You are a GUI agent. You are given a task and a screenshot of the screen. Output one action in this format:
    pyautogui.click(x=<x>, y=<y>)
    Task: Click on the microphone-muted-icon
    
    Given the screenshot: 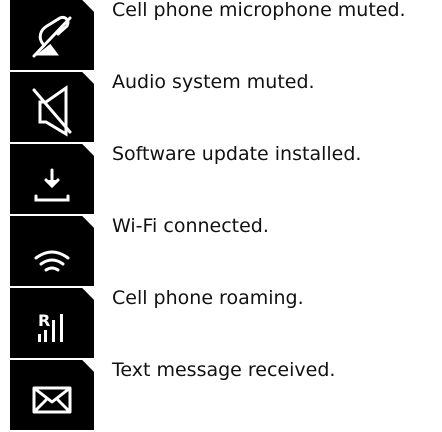 What is the action you would take?
    pyautogui.click(x=52, y=35)
    